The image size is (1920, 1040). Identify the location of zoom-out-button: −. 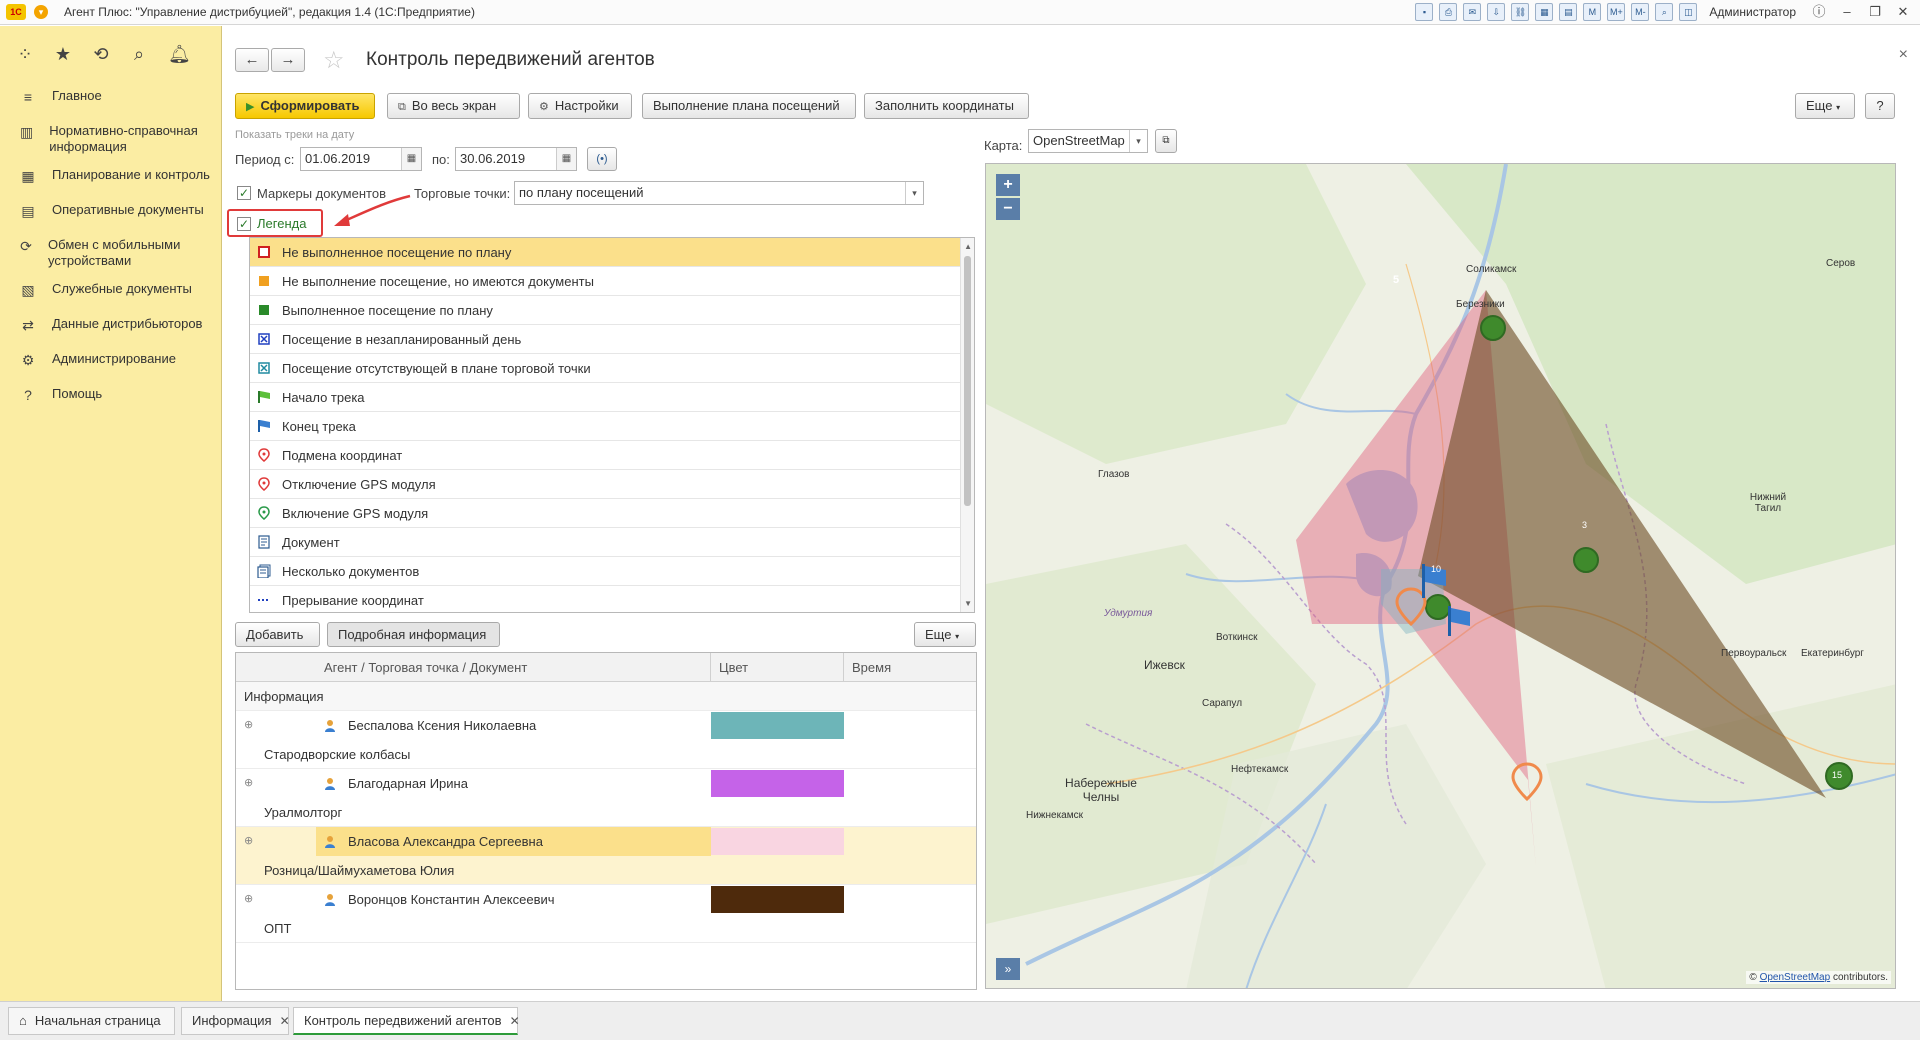
(1008, 209).